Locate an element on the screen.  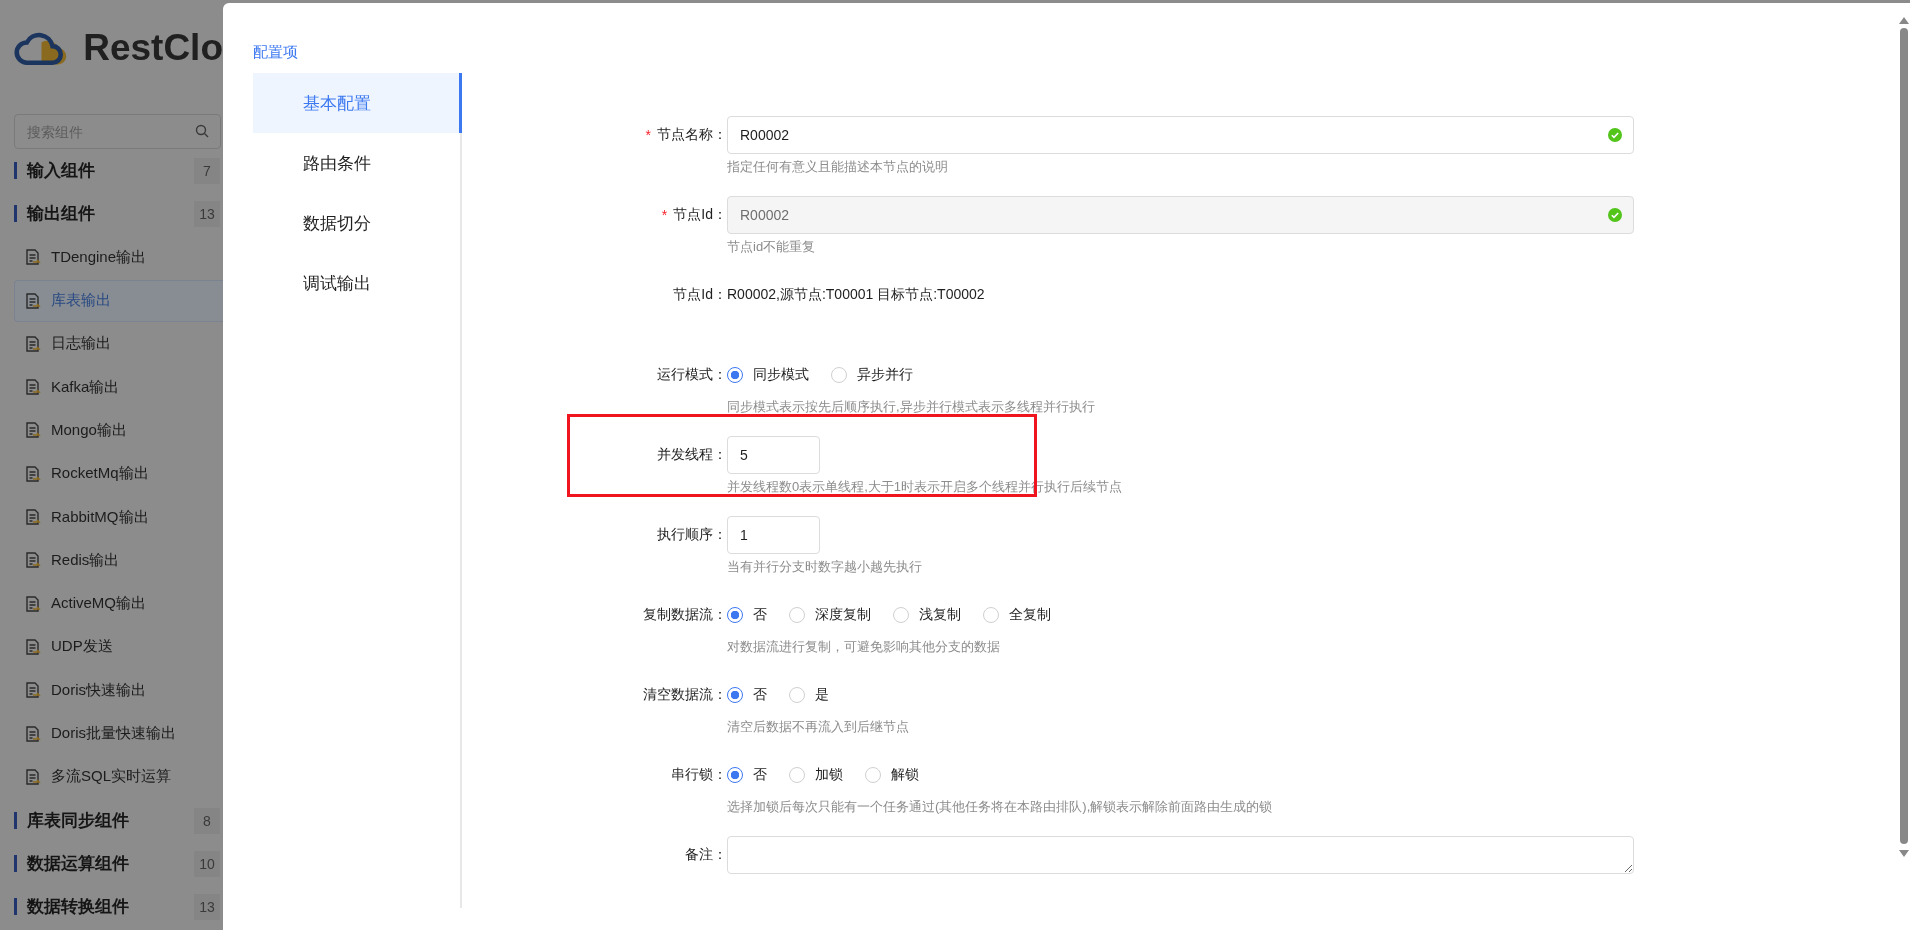
field-hint: 同步模式表示按先后顺序执行,异步并行模式表示多线程并行执行 is located at coordinates (911, 407).